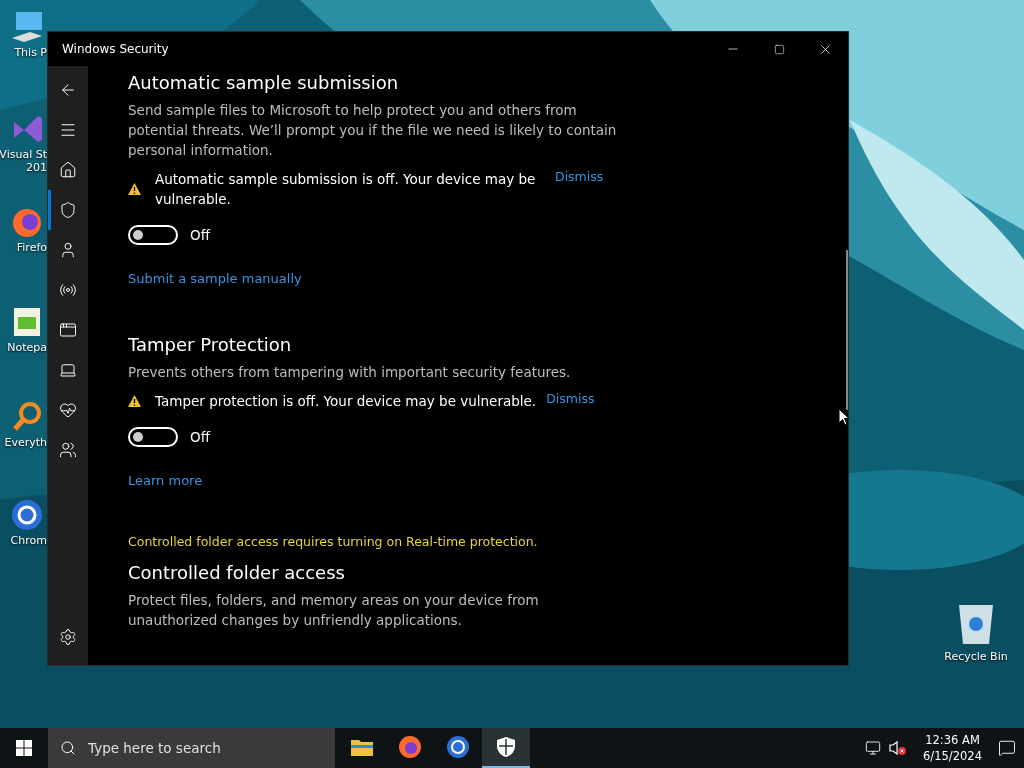  Describe the element at coordinates (346, 189) in the screenshot. I see `warning-text: Automatic sample submission is off. Your device may be vulnerable.` at that location.